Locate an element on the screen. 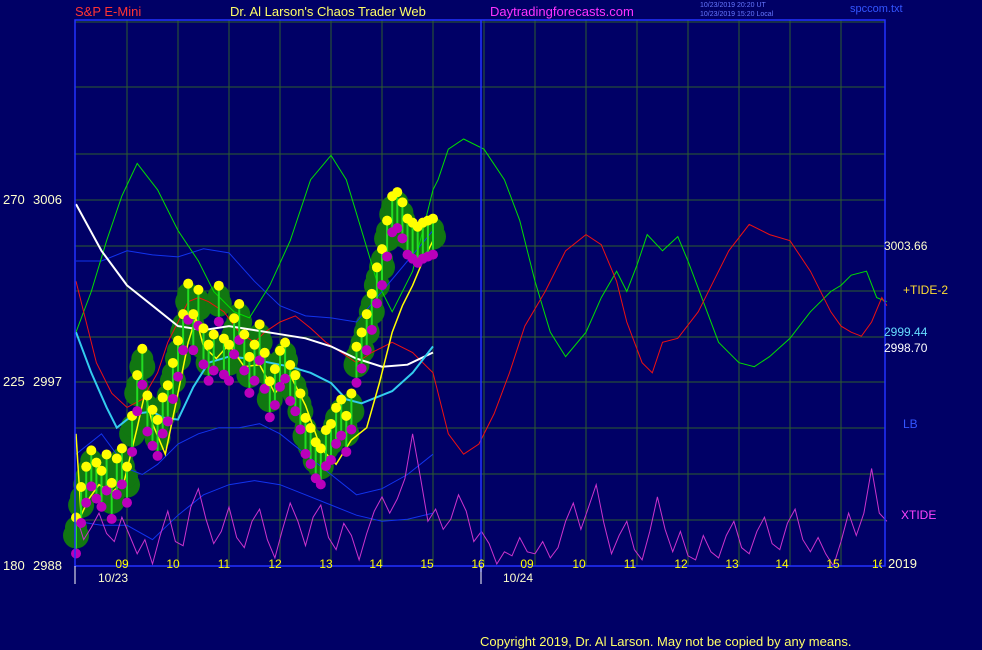 This screenshot has width=982, height=650. label-lb: LB is located at coordinates (910, 424).